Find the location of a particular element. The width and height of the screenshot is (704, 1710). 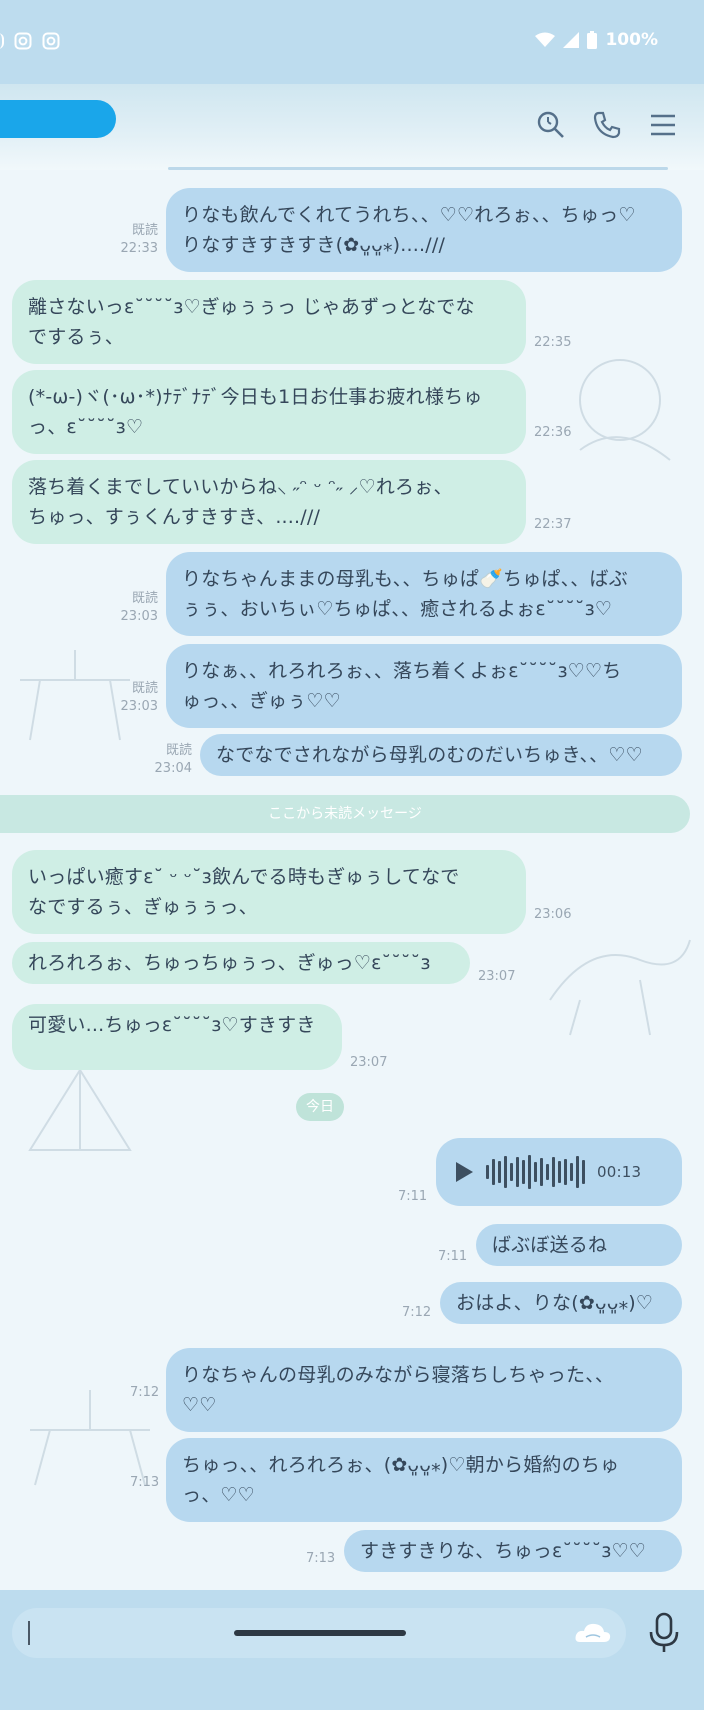

message-bubble: りなぁ、、れろれろぉ、、落ち着くよぉɛ˘˘˘˘ɜ♡♡ち ゅっ、、ぎゅぅ♡♡ is located at coordinates (424, 686).